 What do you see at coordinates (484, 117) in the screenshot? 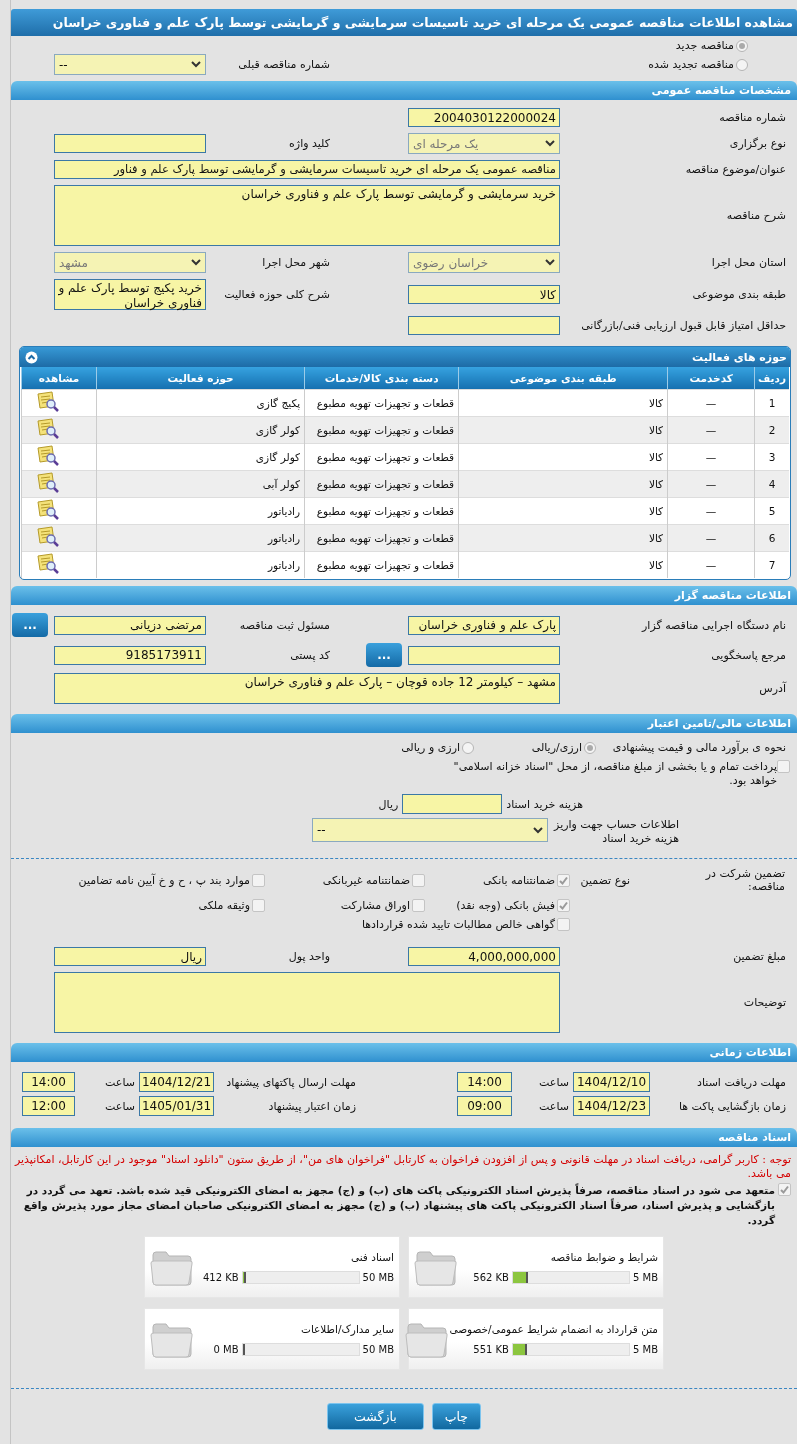
I see `input-field: 2004030122000024` at bounding box center [484, 117].